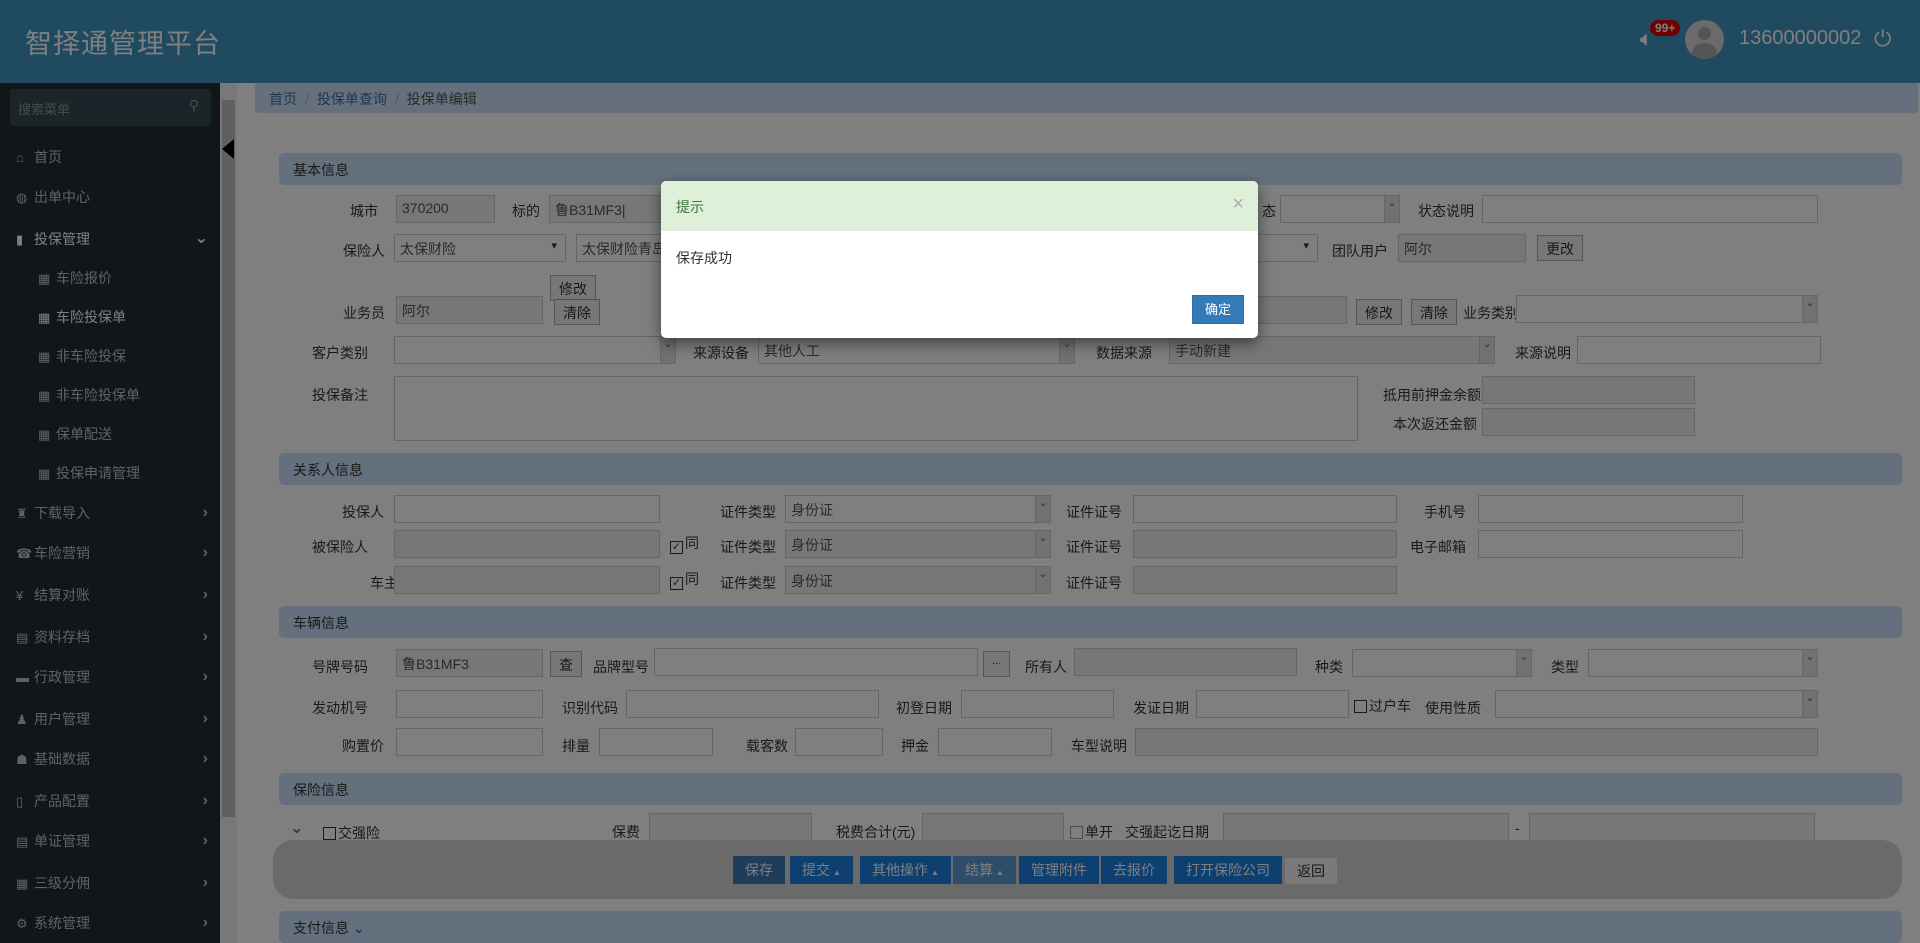  What do you see at coordinates (704, 258) in the screenshot?
I see `dialog-message: 保存成功` at bounding box center [704, 258].